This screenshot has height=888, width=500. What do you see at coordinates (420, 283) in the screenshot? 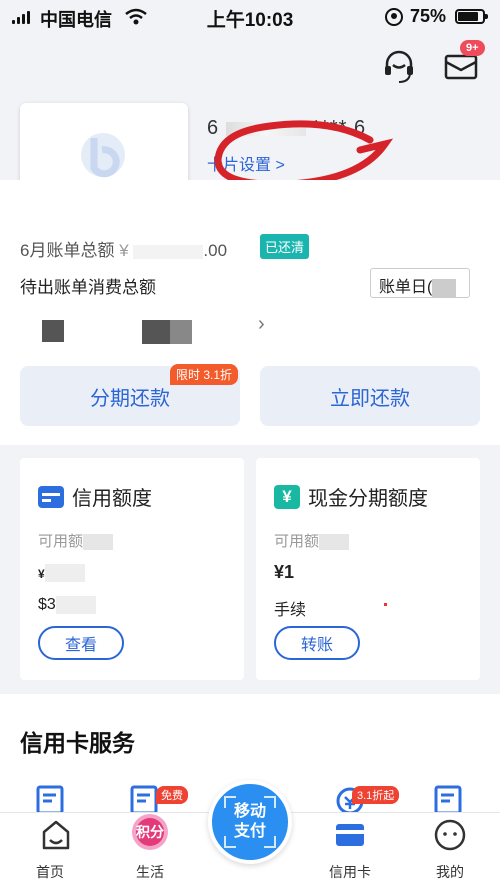
I see `bill-day-box: 账单日(` at bounding box center [420, 283].